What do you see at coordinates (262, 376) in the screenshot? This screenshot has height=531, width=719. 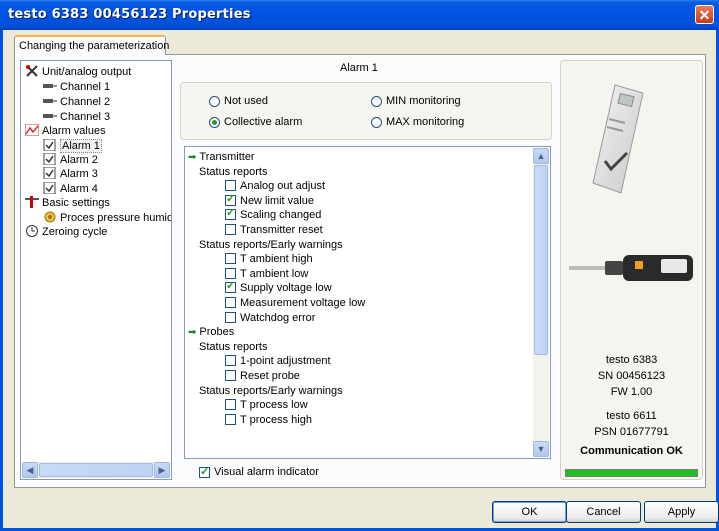 I see `event-checkbox-item: Reset probe` at bounding box center [262, 376].